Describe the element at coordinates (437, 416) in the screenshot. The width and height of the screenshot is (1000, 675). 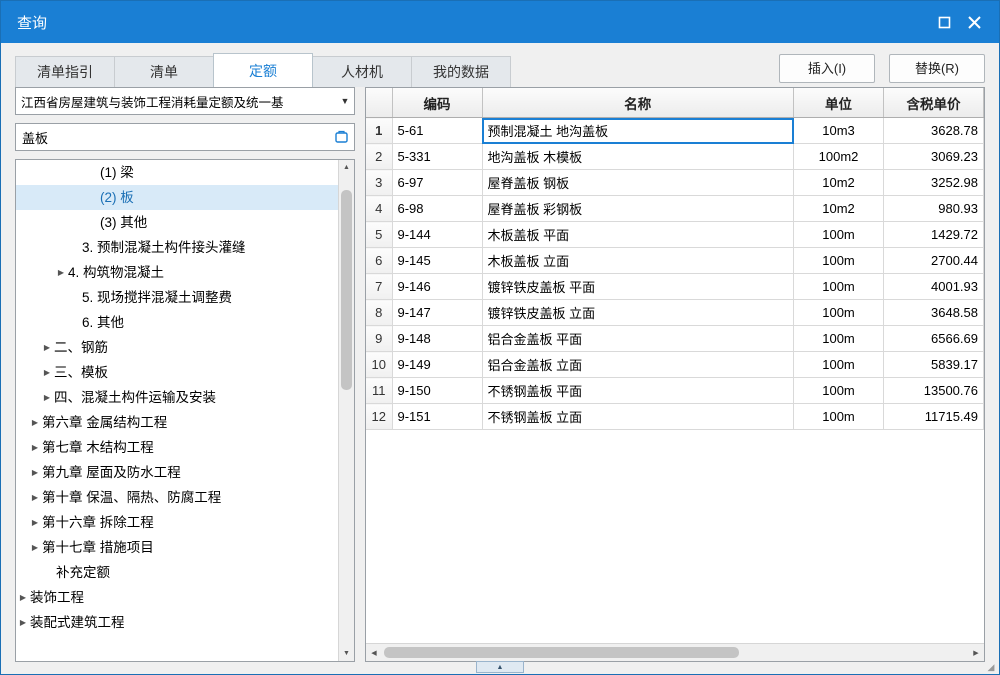
I see `cell-code: 9-151` at that location.